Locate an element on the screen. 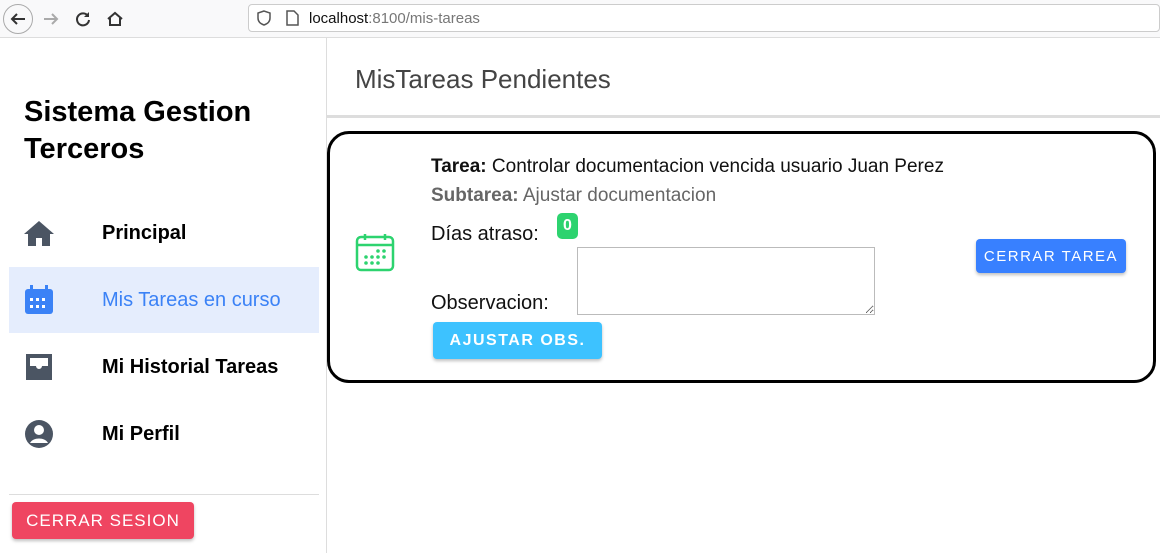 The height and width of the screenshot is (553, 1160). close-task-button: CERRAR TAREA is located at coordinates (1051, 256).